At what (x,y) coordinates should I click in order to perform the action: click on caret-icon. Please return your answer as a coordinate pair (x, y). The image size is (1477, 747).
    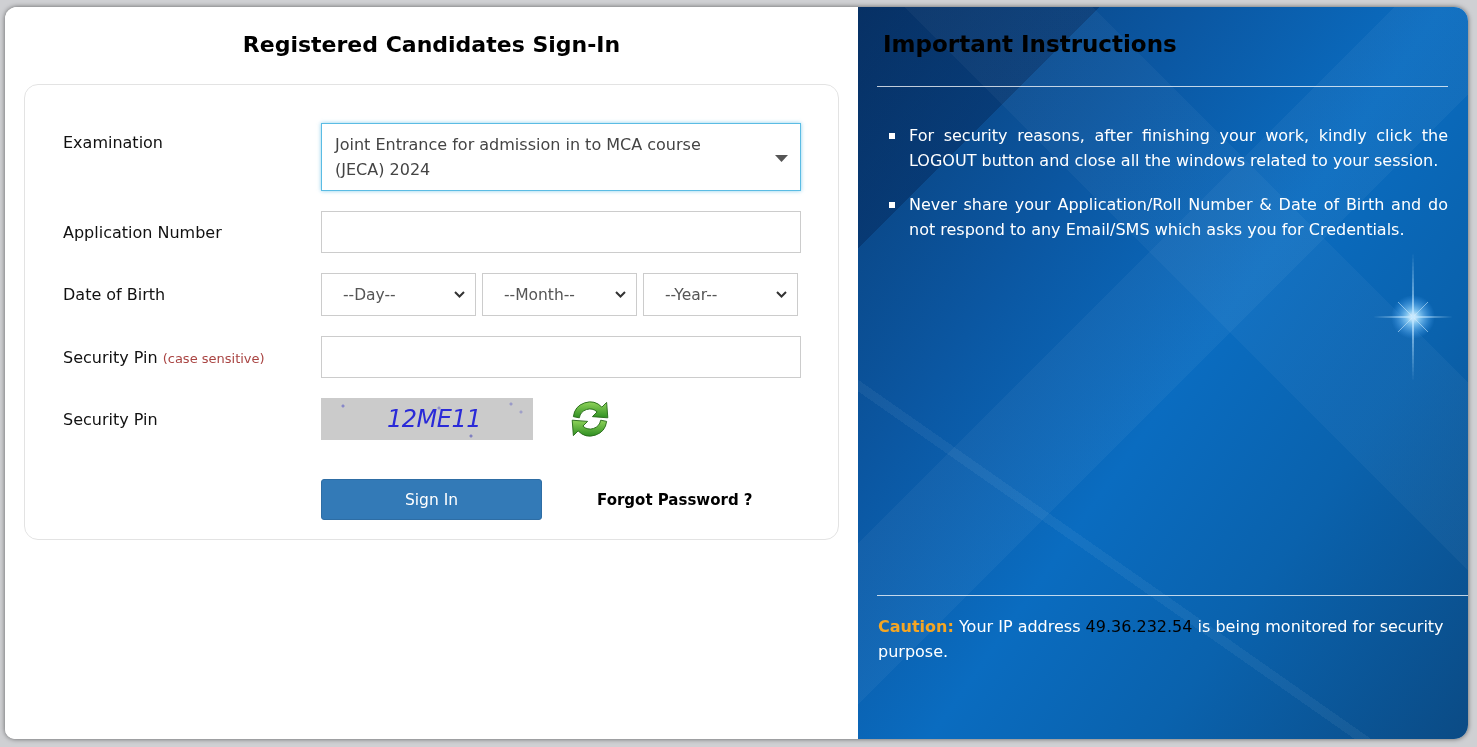
    Looking at the image, I should click on (781, 158).